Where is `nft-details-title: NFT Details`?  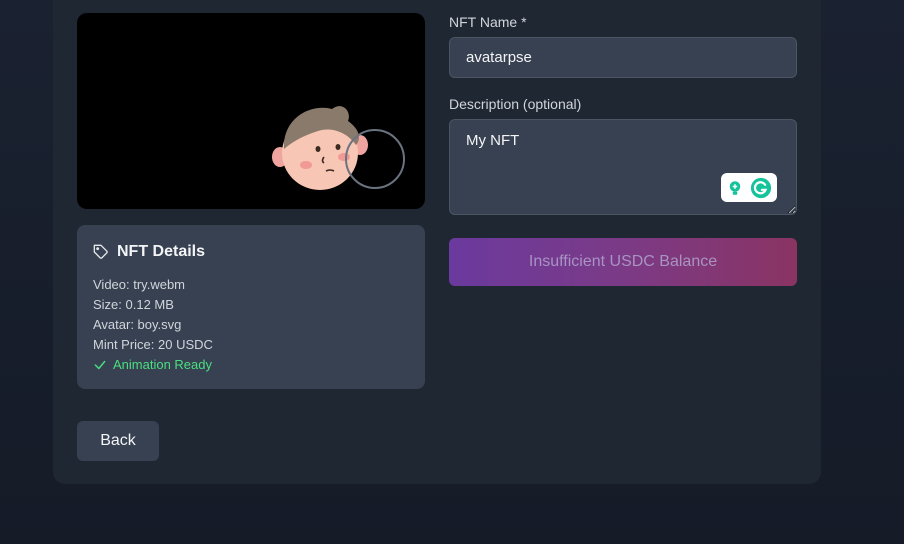 nft-details-title: NFT Details is located at coordinates (161, 251).